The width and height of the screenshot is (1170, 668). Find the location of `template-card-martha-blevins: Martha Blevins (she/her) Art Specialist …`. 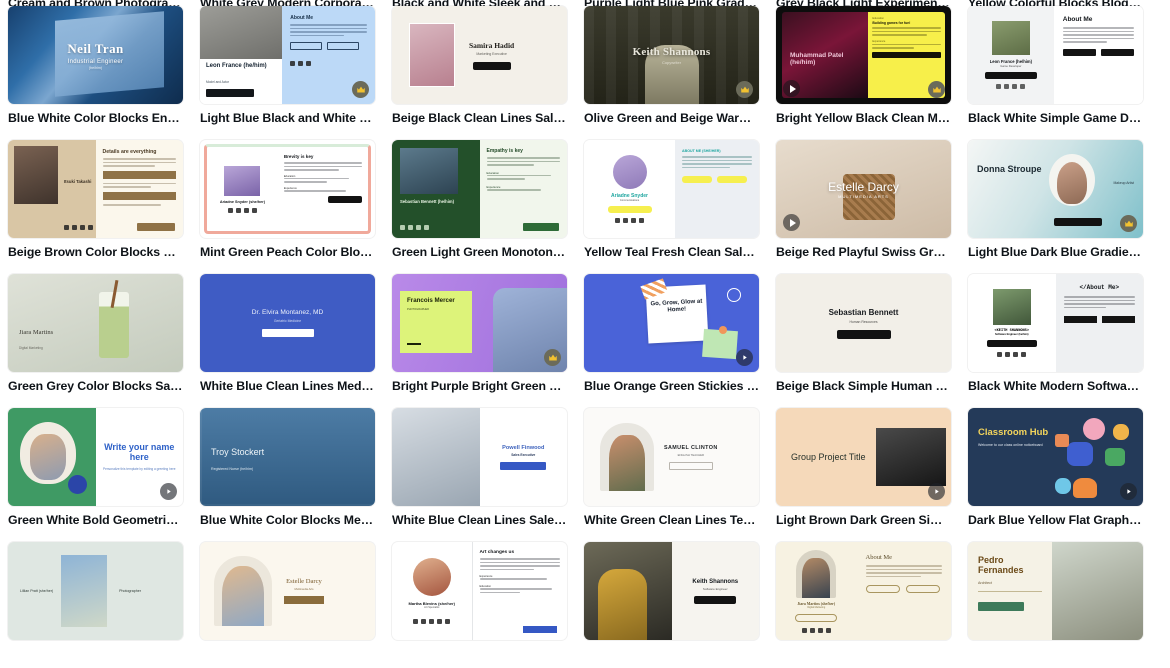

template-card-martha-blevins: Martha Blevins (she/her) Art Specialist … is located at coordinates (479, 591).